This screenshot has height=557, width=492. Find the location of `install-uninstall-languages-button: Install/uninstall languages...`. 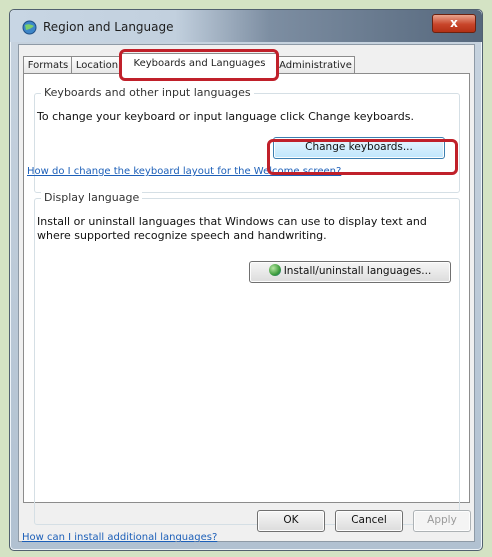

install-uninstall-languages-button: Install/uninstall languages... is located at coordinates (350, 272).